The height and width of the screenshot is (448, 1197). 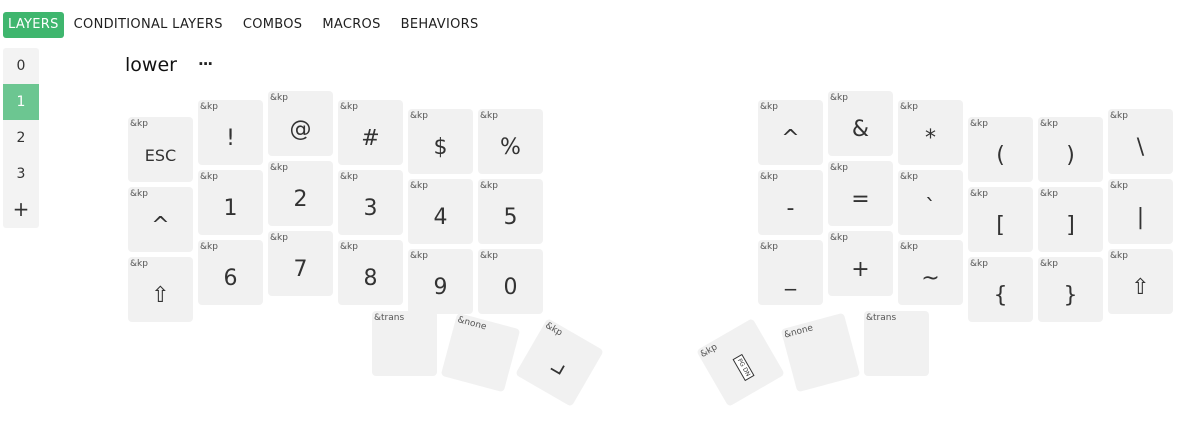 I want to click on layer-list: 0 1 2 3 +, so click(x=21, y=138).